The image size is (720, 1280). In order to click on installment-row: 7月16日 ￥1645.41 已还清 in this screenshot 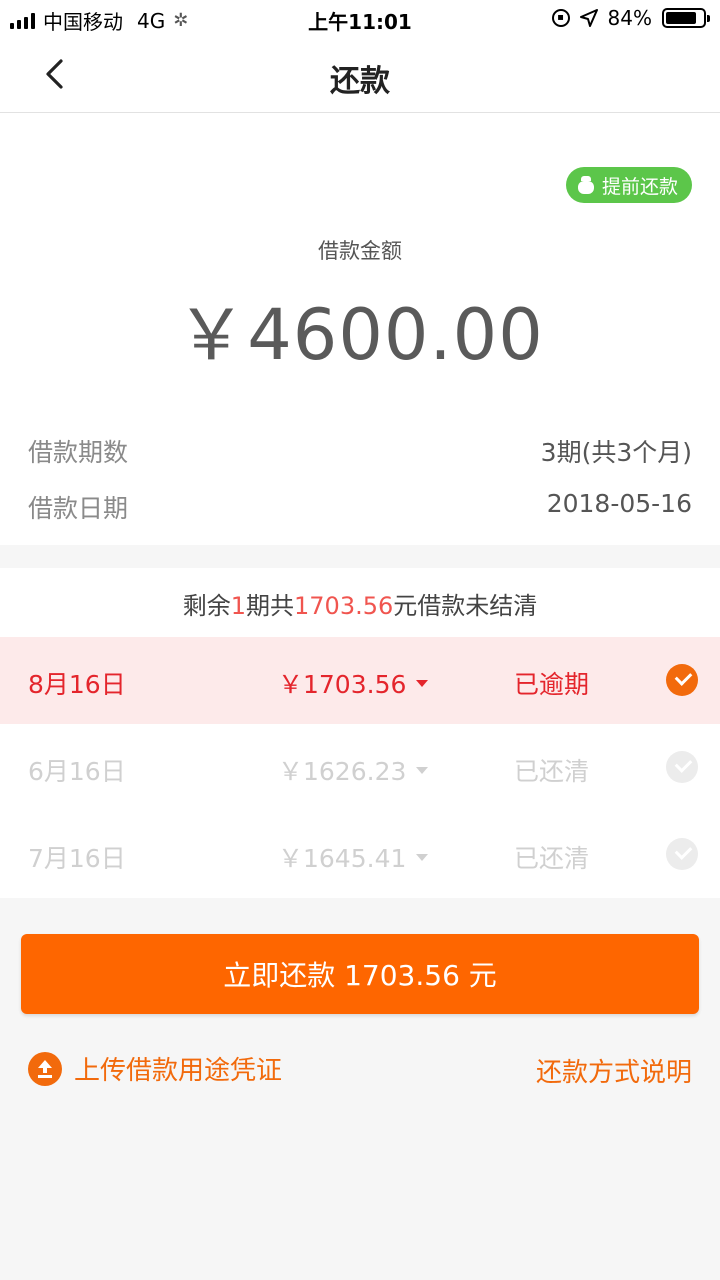, I will do `click(360, 854)`.